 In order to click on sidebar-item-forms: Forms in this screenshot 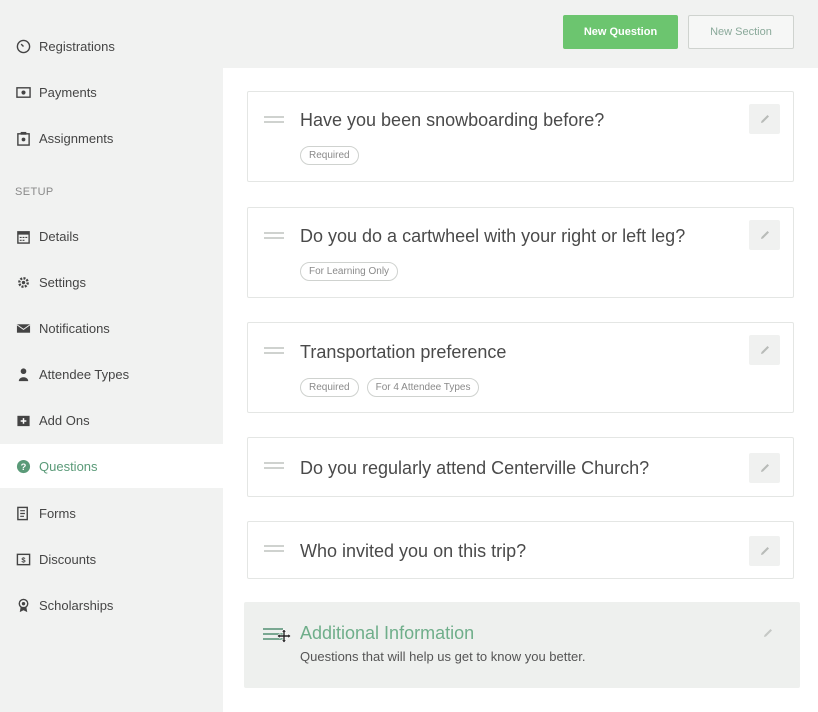, I will do `click(111, 513)`.